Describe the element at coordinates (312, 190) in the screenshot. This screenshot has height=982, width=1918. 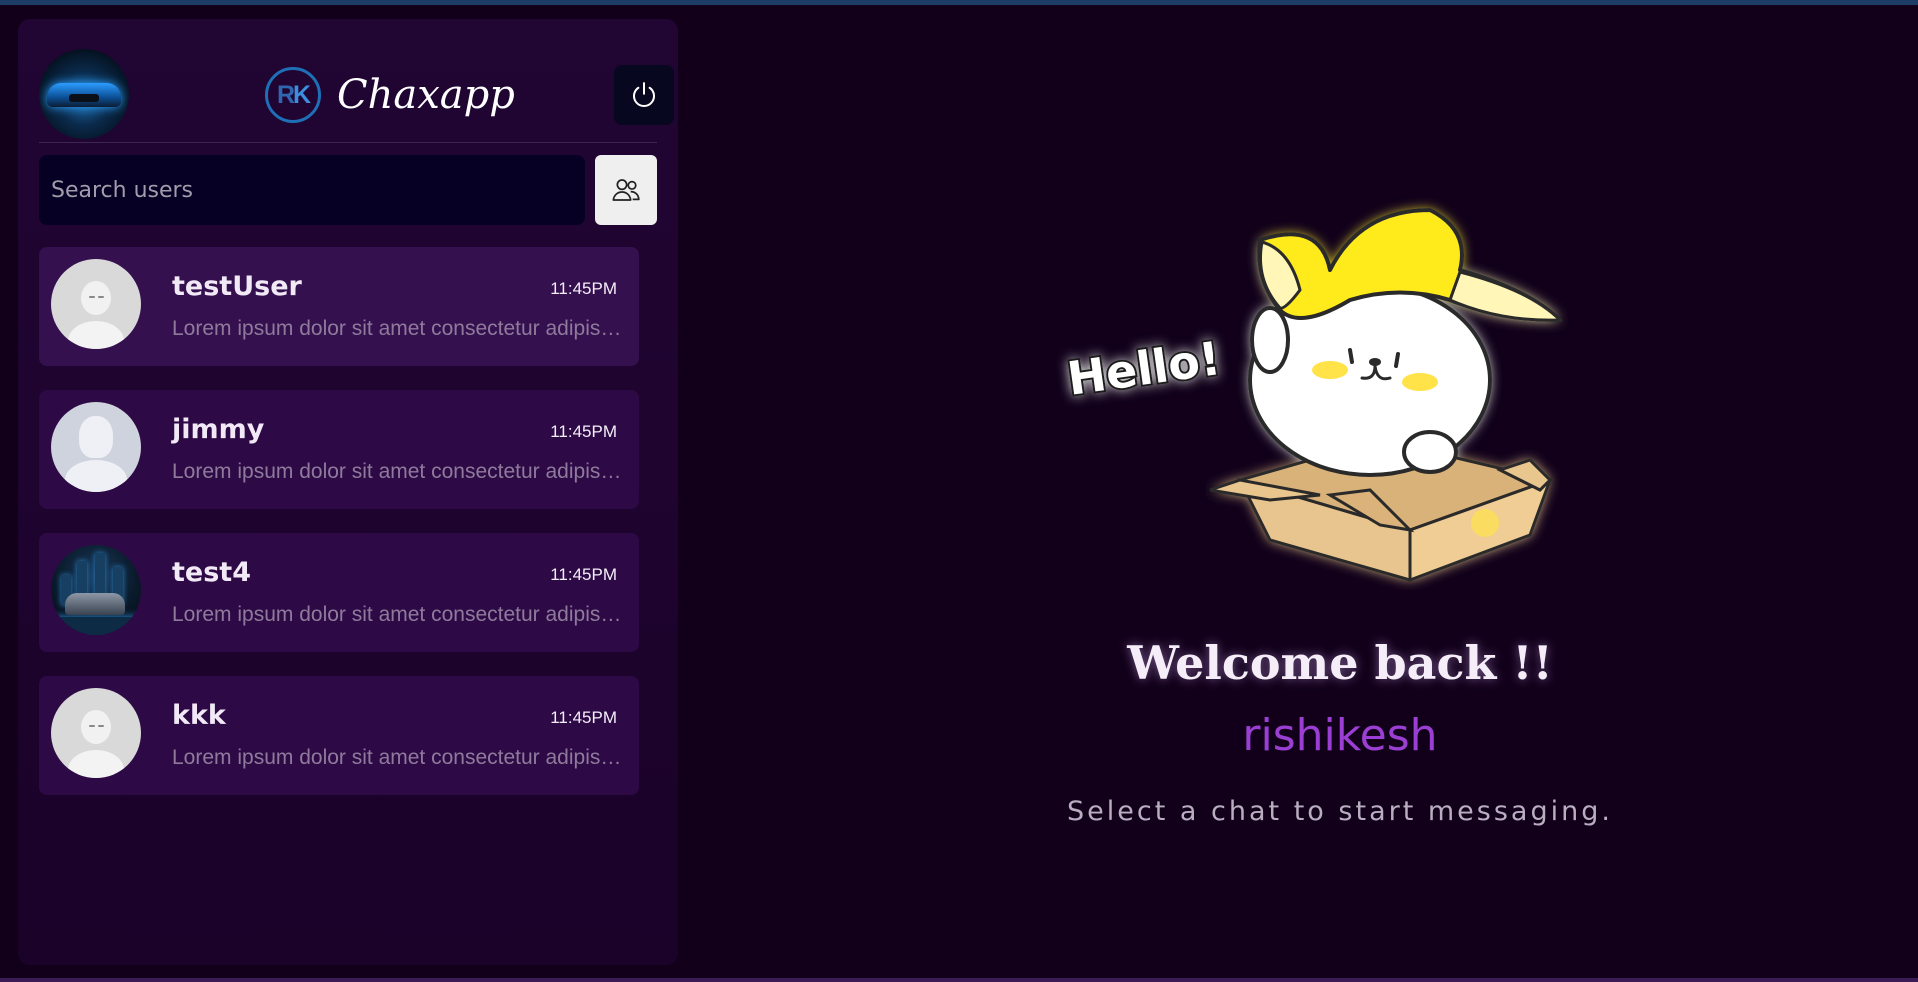
I see `search-input` at that location.